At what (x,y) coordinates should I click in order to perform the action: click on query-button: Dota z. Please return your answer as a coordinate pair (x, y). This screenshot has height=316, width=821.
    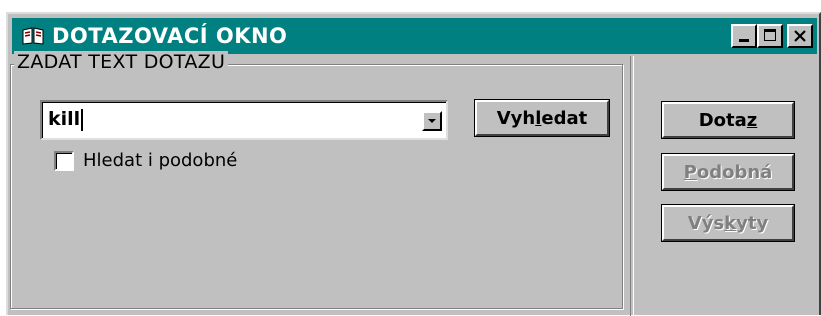
    Looking at the image, I should click on (728, 120).